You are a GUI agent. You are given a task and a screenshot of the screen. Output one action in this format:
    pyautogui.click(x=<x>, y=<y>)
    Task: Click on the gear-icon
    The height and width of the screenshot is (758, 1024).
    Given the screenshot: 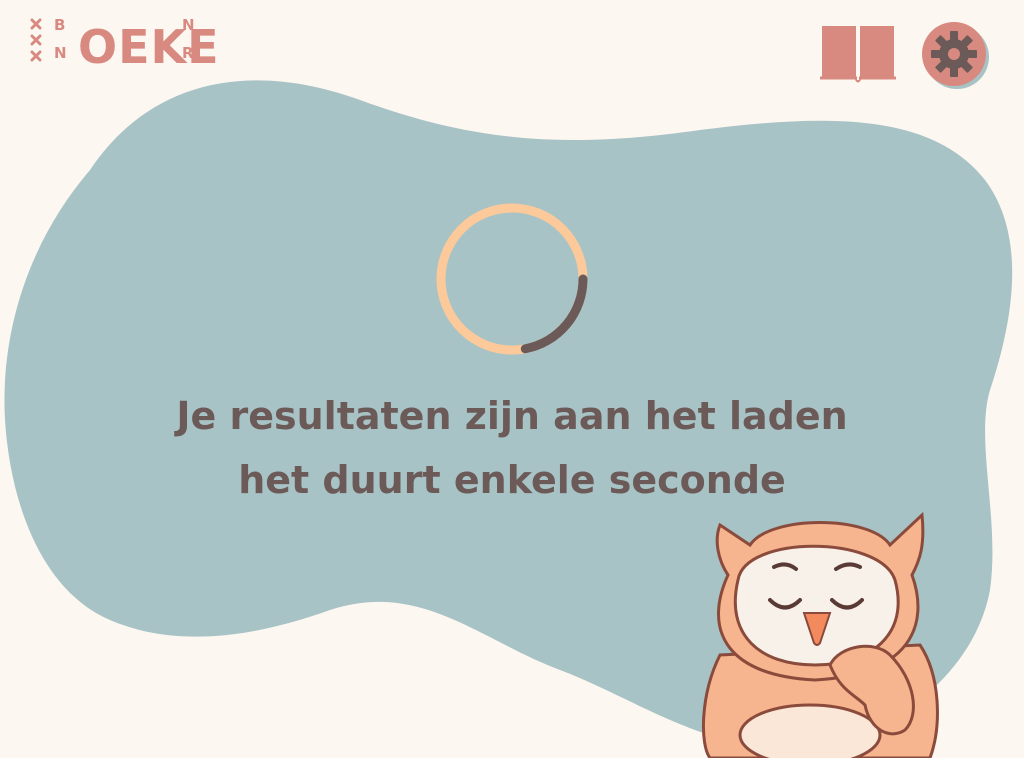 What is the action you would take?
    pyautogui.click(x=955, y=55)
    